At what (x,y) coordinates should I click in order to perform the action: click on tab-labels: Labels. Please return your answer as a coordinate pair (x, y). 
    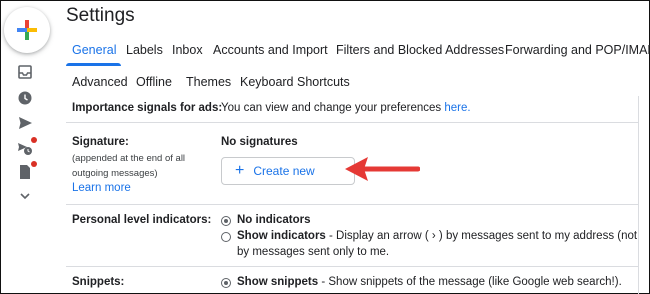
    Looking at the image, I should click on (144, 50).